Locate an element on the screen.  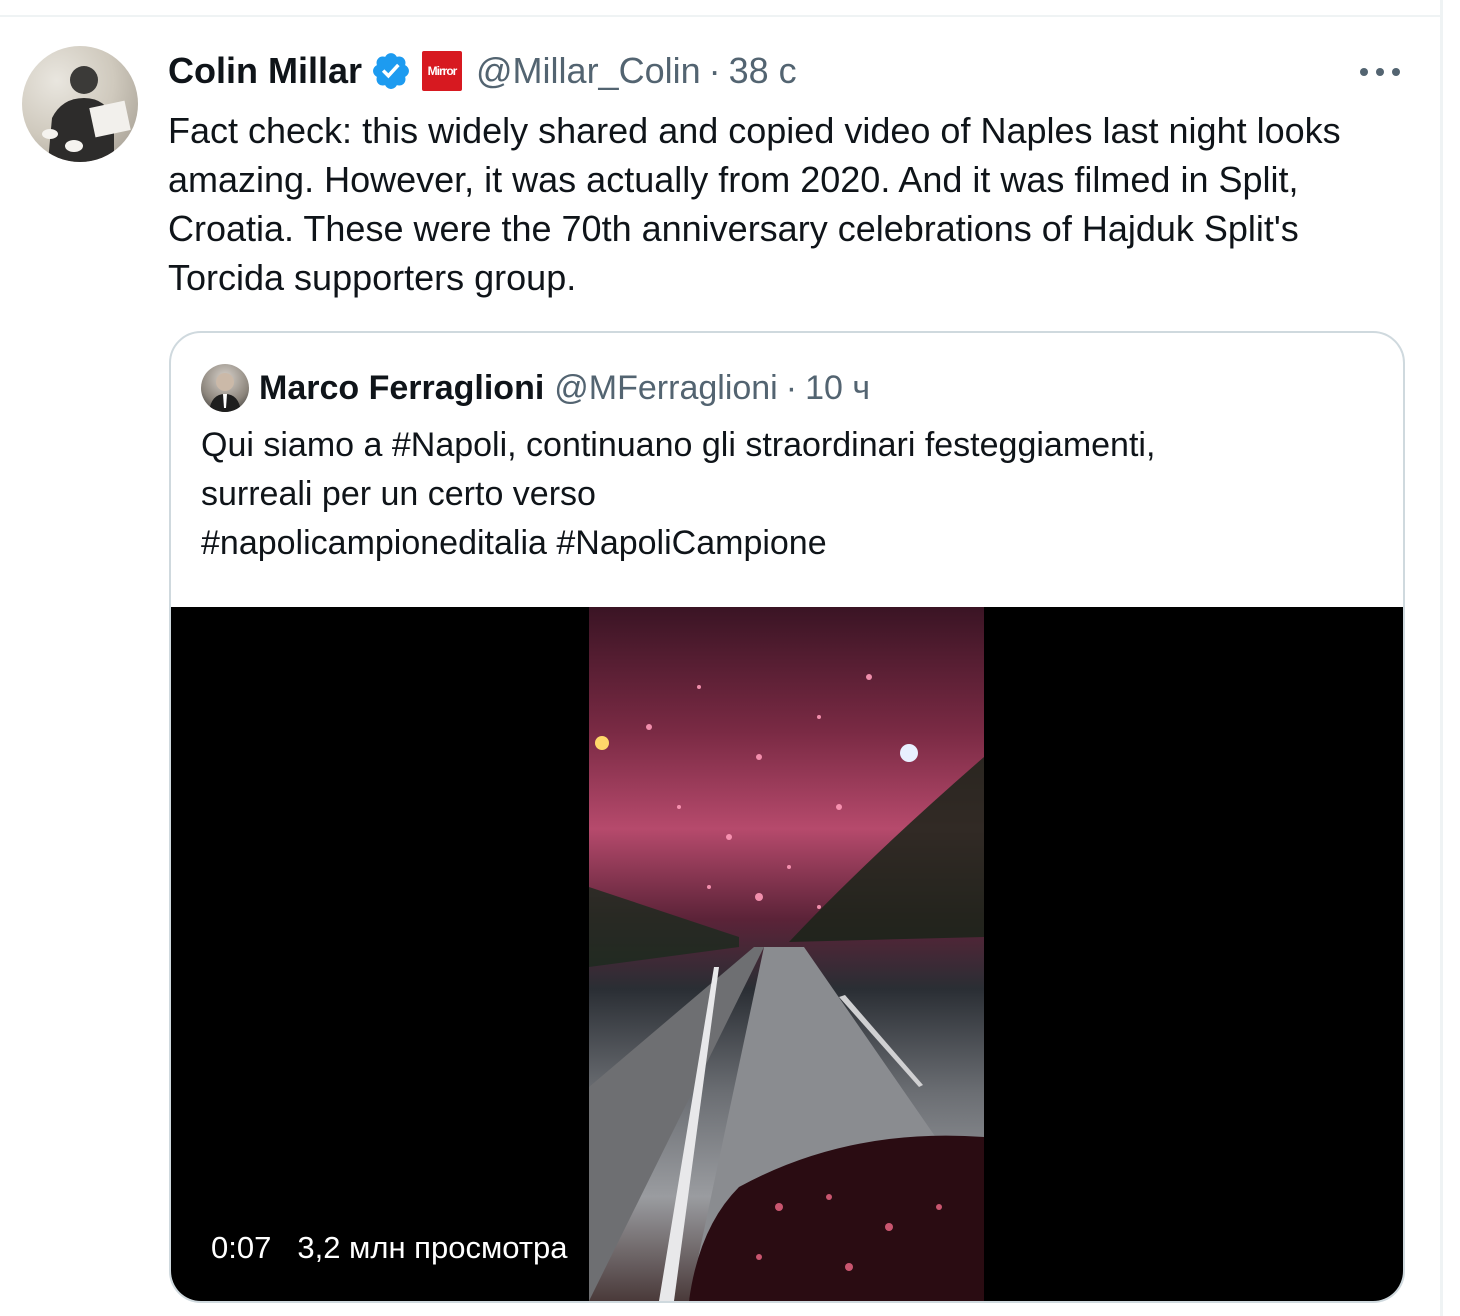
video-thumbnail is located at coordinates (786, 954).